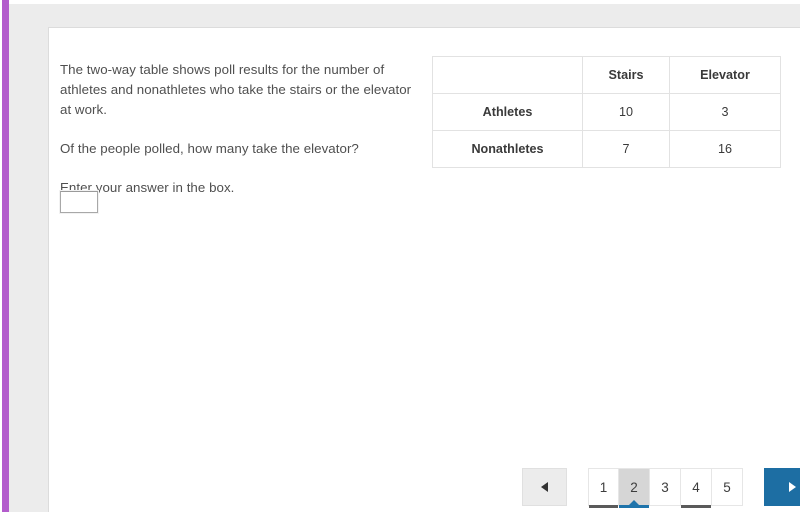  I want to click on table-rowheader-athletes: Athletes, so click(507, 112).